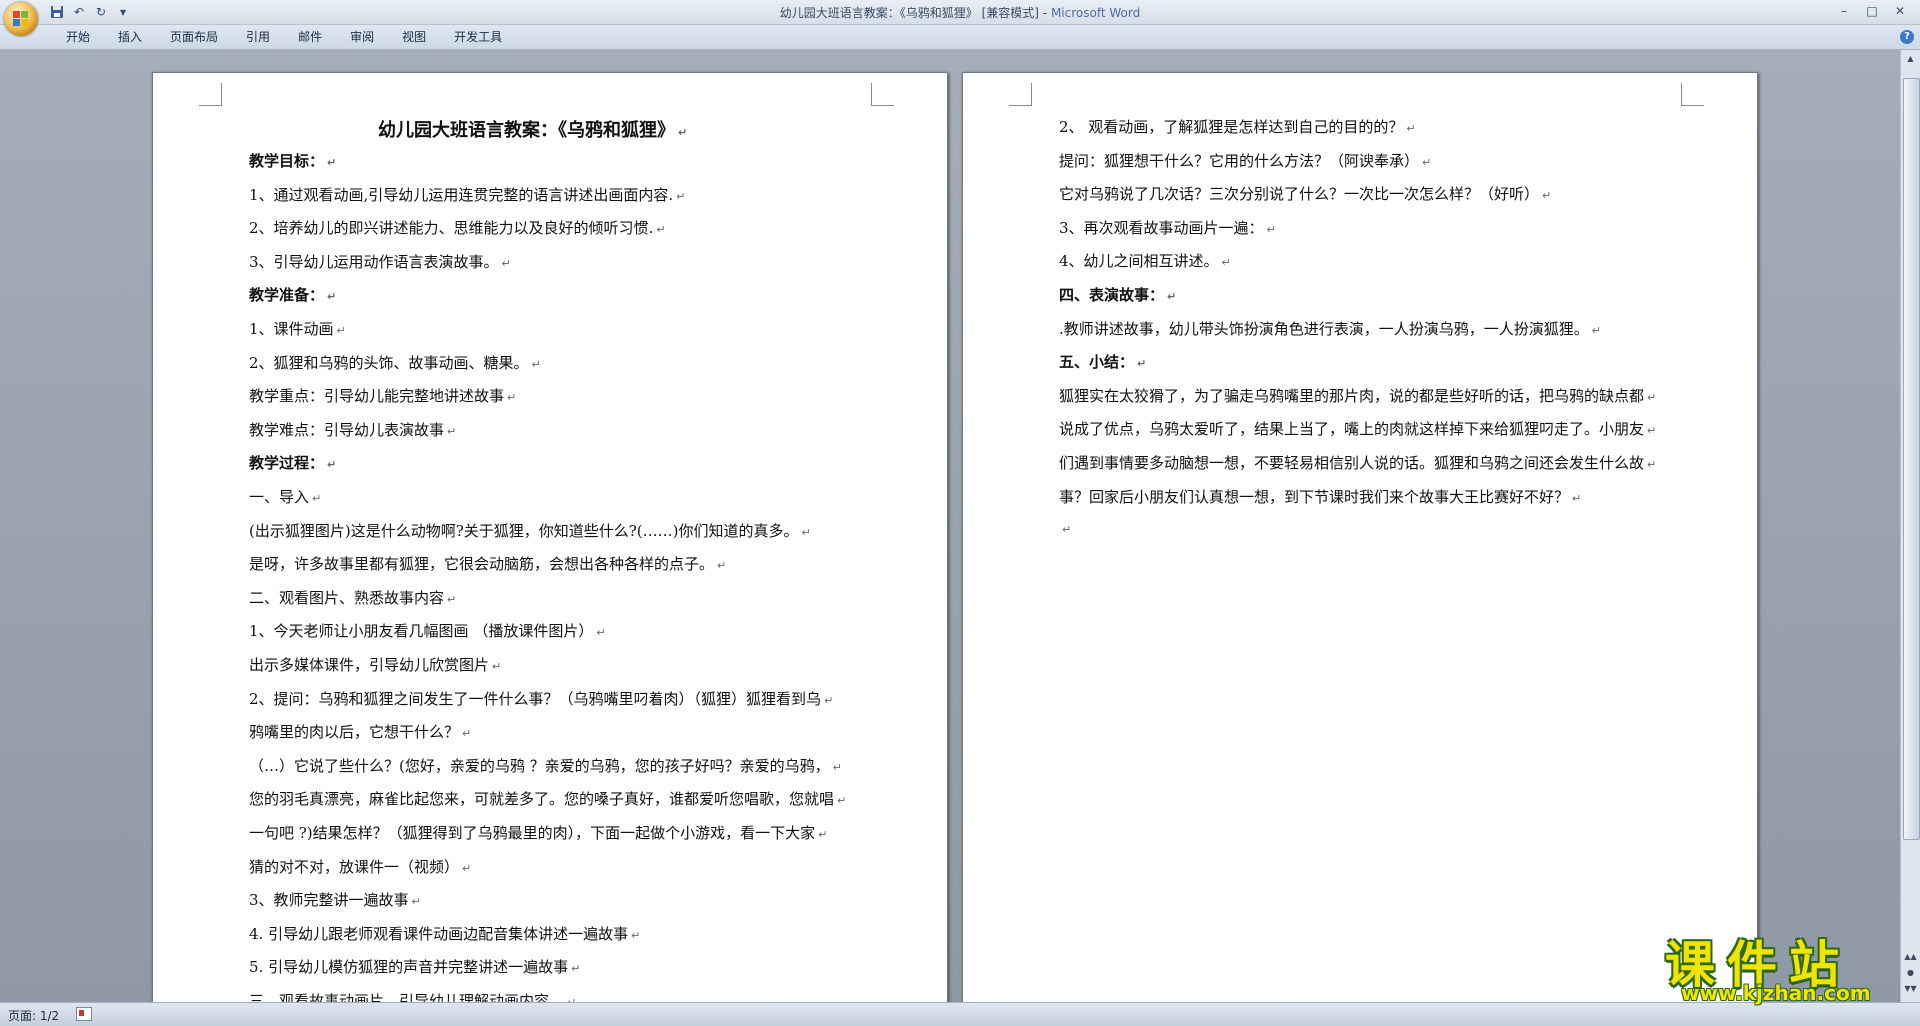  I want to click on page-1-line: 一、导入 ↵, so click(285, 497).